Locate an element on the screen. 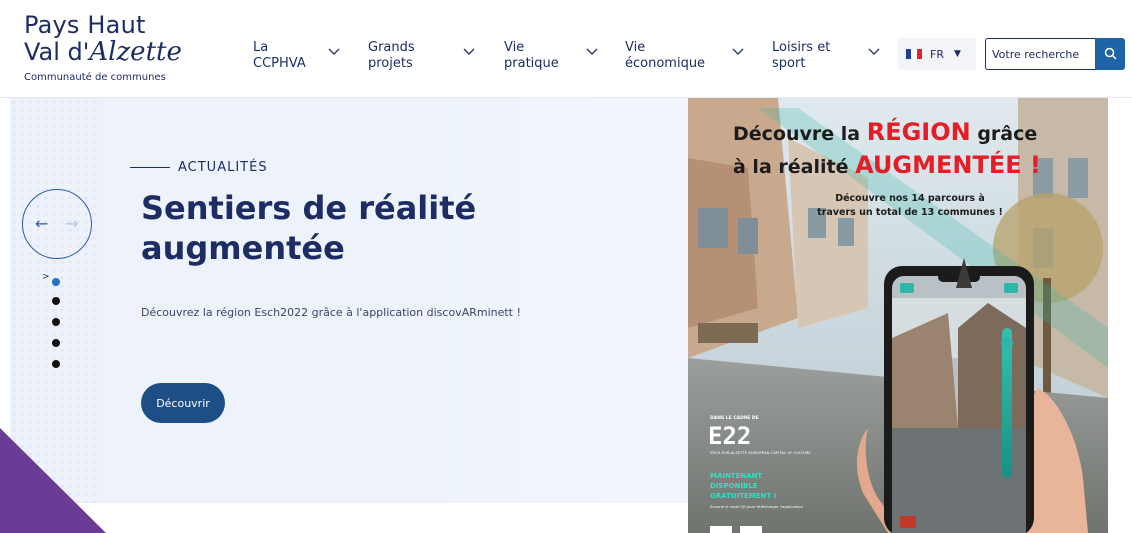  nav-item-ccphva: La CCPHVA is located at coordinates (296, 56).